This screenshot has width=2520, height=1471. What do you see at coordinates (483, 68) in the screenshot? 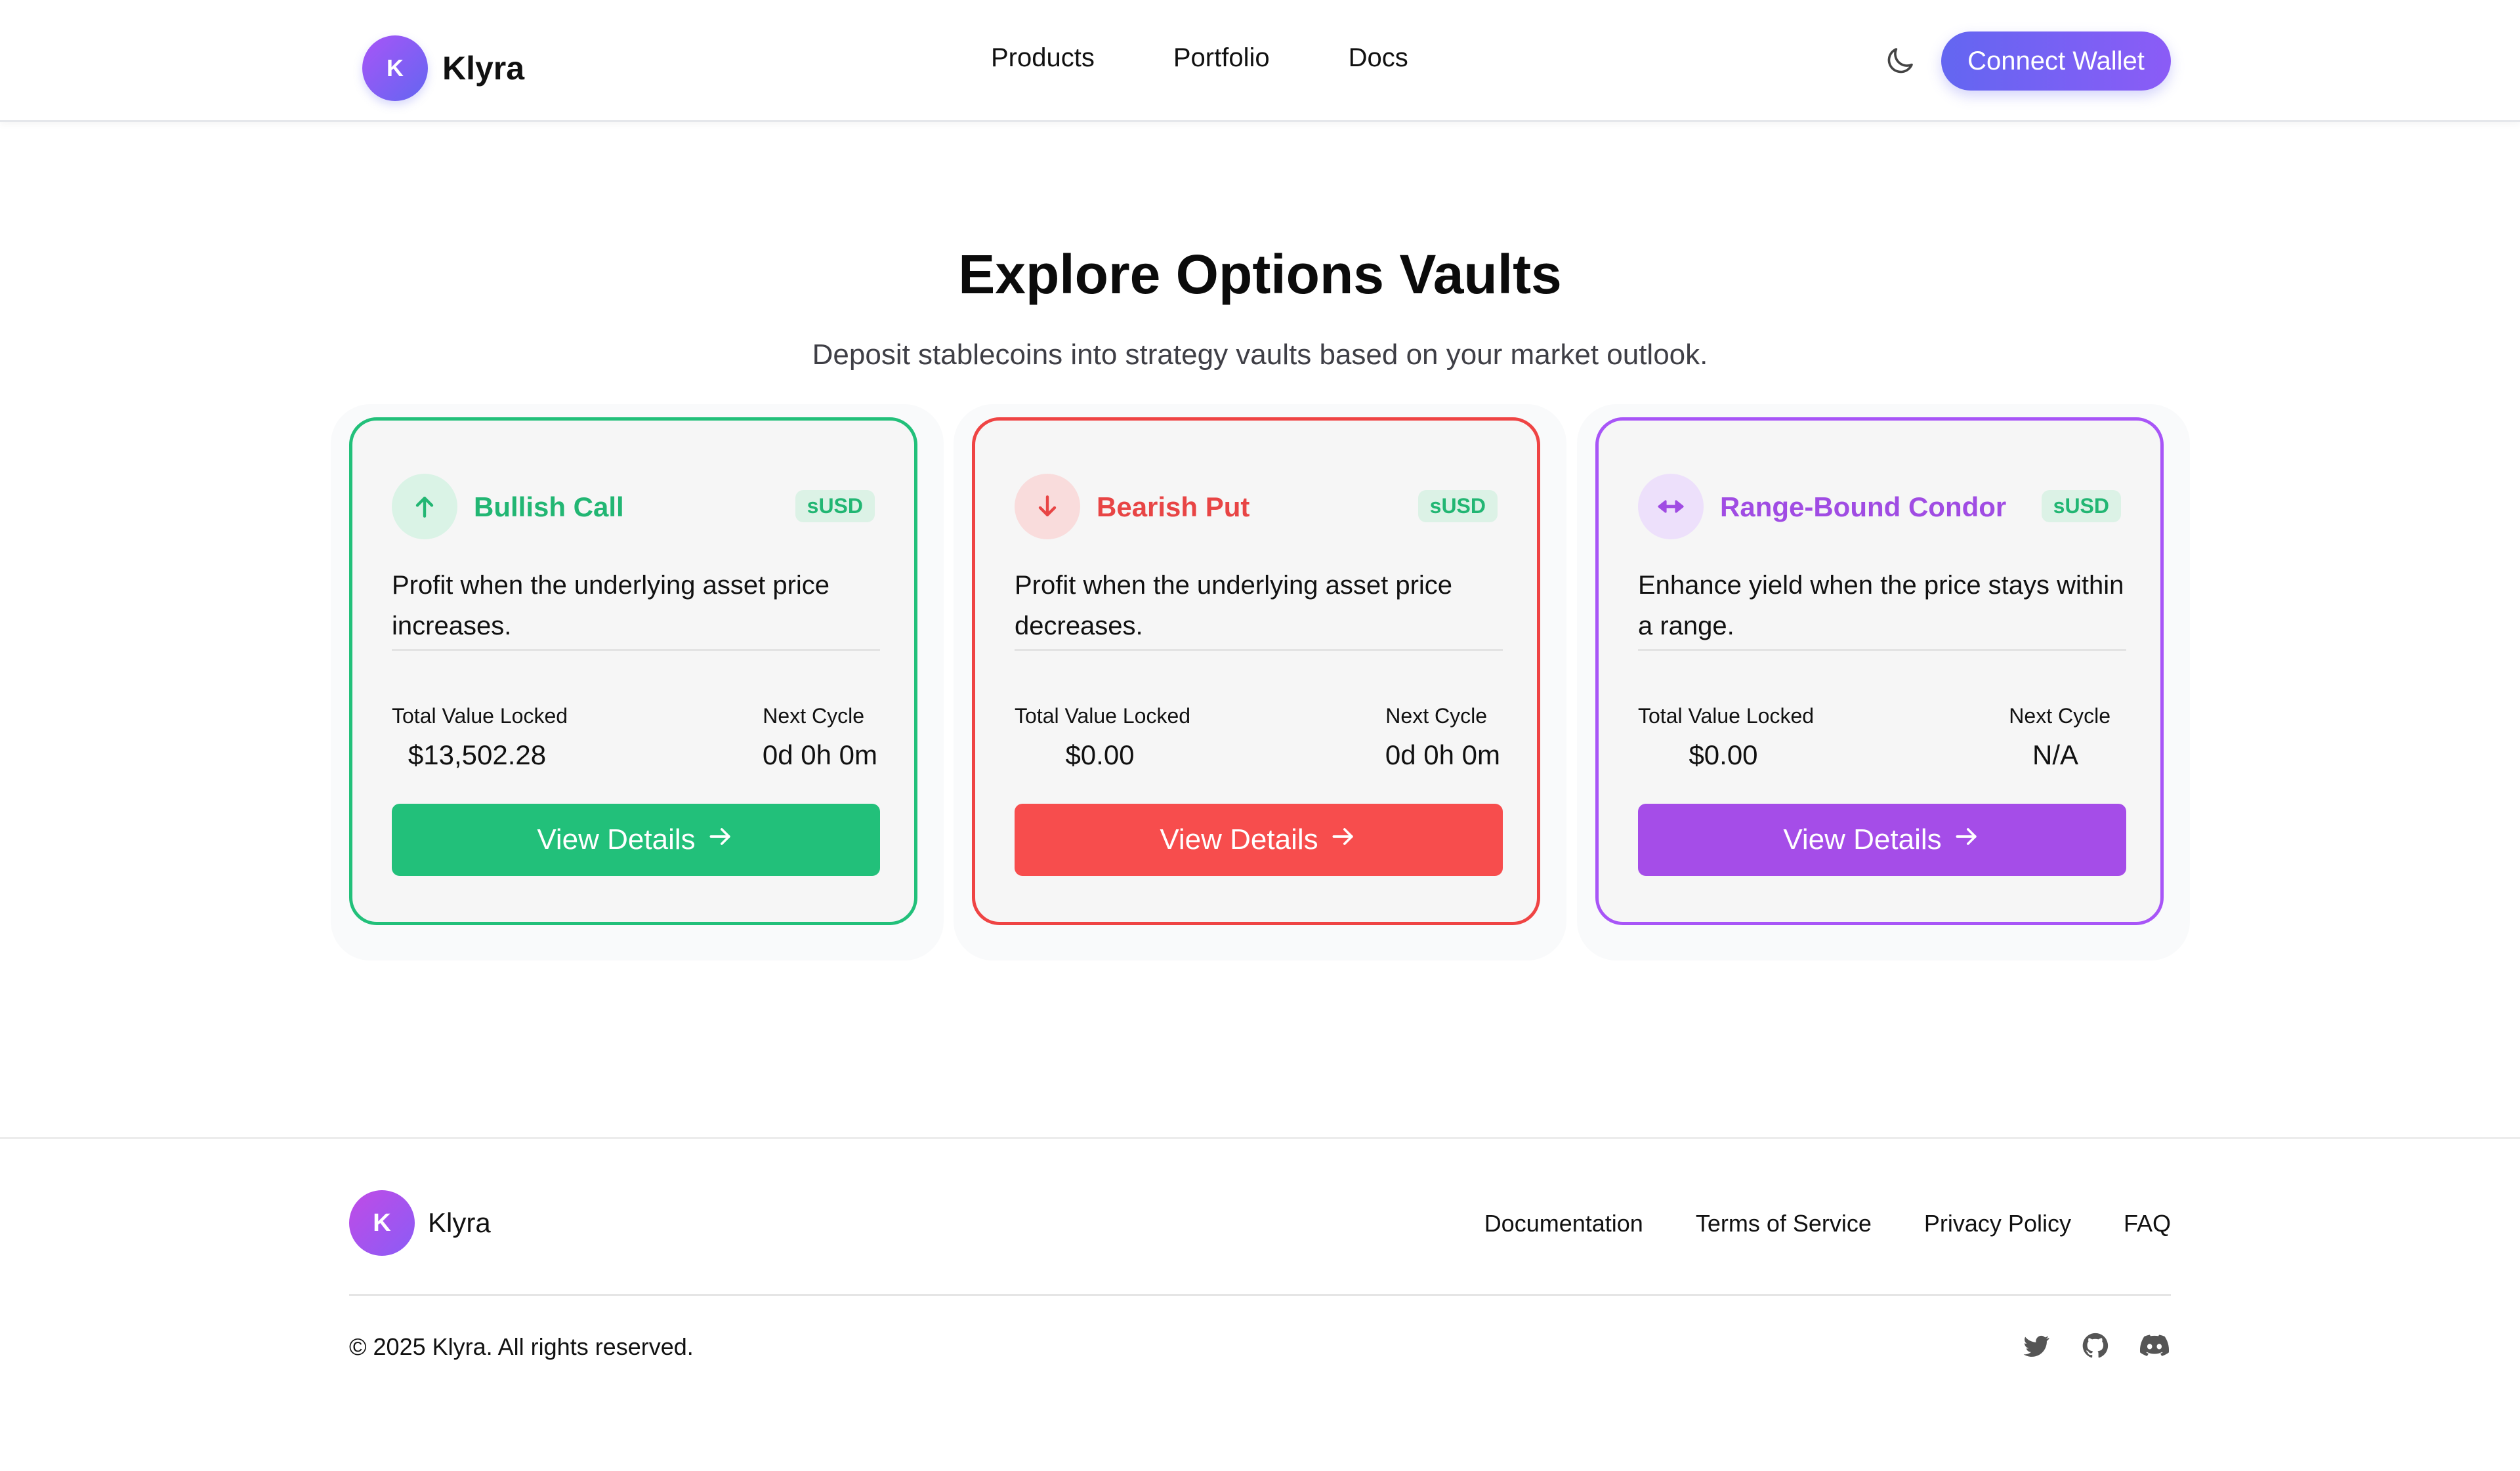
I see `brand-name: Klyra` at bounding box center [483, 68].